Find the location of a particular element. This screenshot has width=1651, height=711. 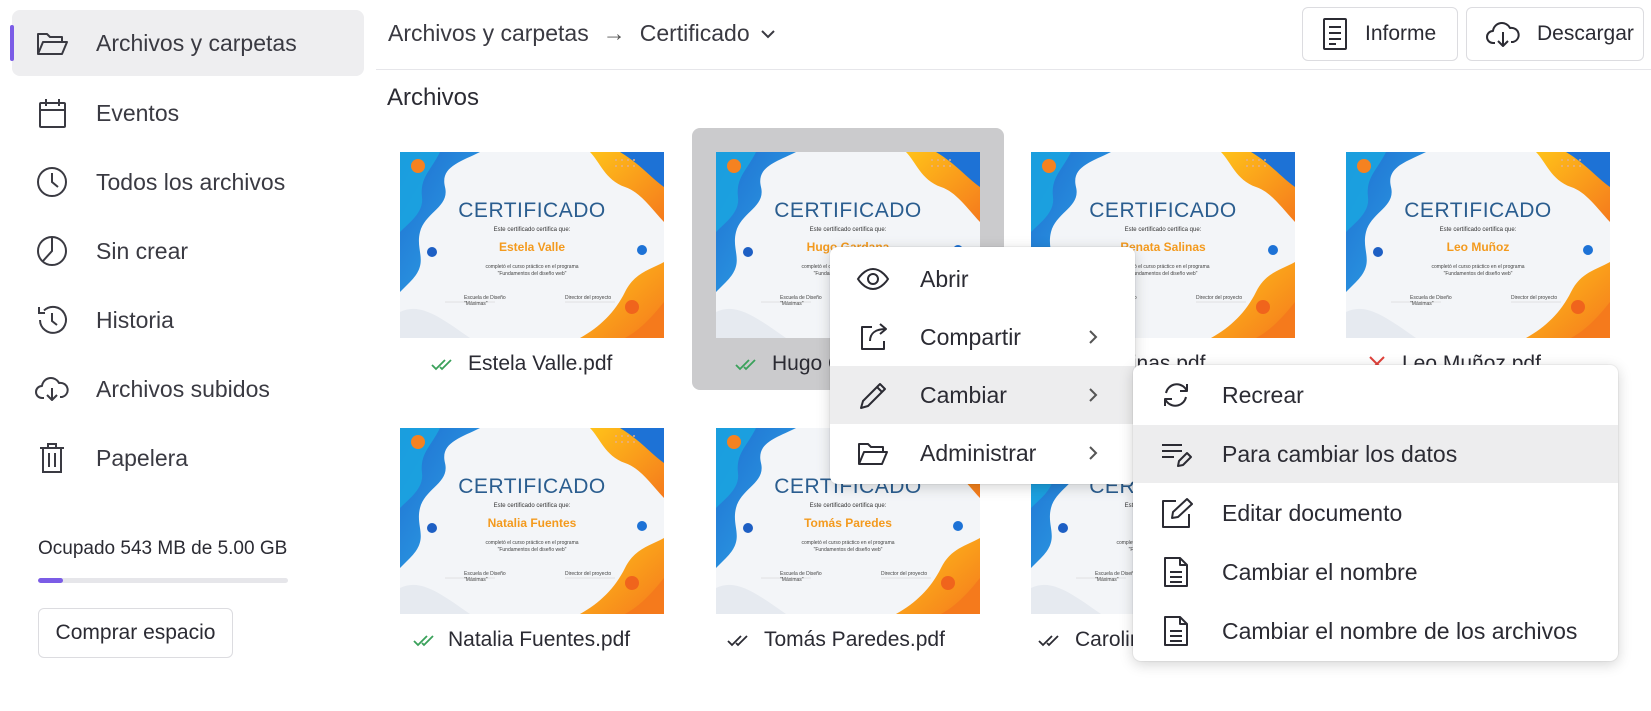

context-menu-item-compartir: Compartir is located at coordinates (982, 337).